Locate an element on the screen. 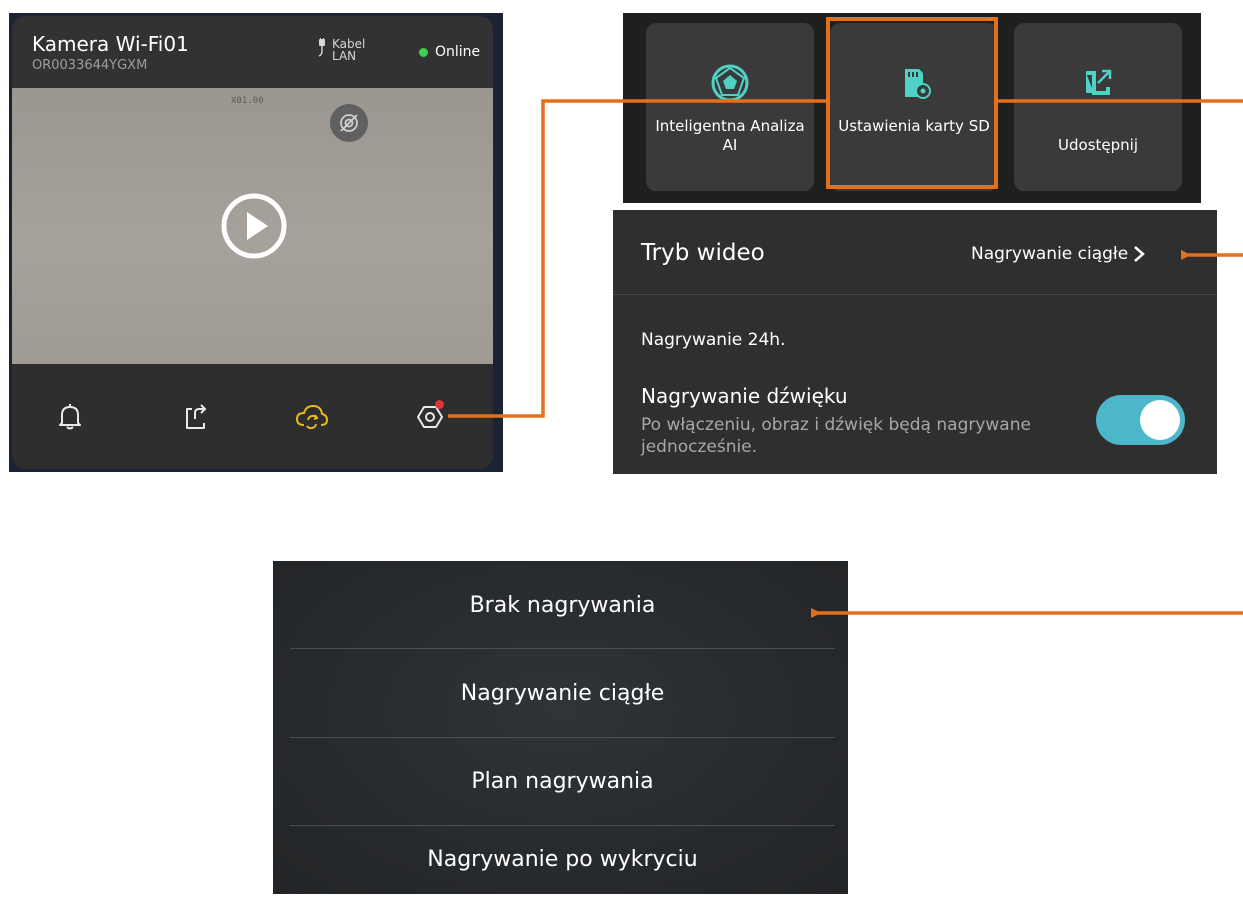 The width and height of the screenshot is (1243, 898). tile-share-label: Udostępnij is located at coordinates (1098, 145).